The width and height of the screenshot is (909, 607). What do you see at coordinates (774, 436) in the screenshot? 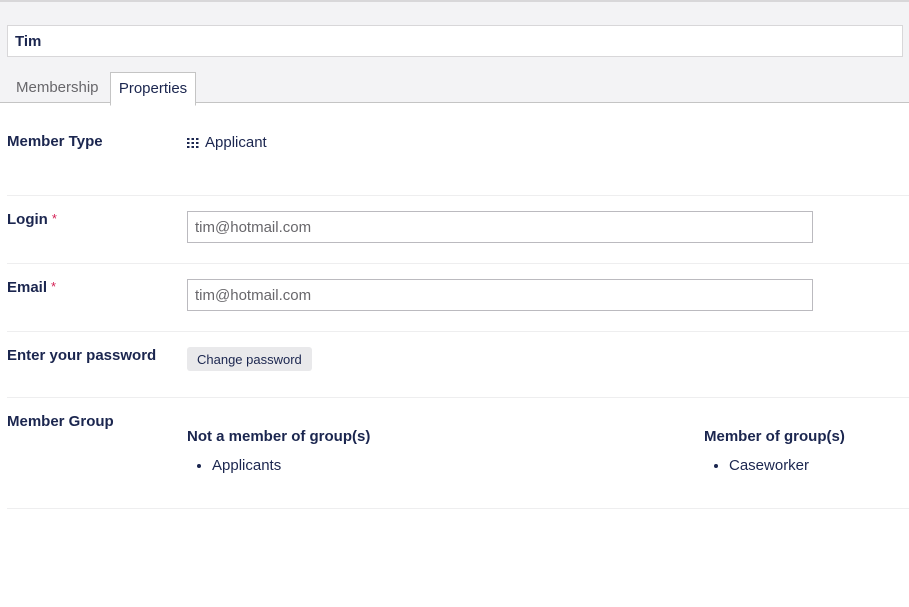
I see `member-title: Member of group(s)` at bounding box center [774, 436].